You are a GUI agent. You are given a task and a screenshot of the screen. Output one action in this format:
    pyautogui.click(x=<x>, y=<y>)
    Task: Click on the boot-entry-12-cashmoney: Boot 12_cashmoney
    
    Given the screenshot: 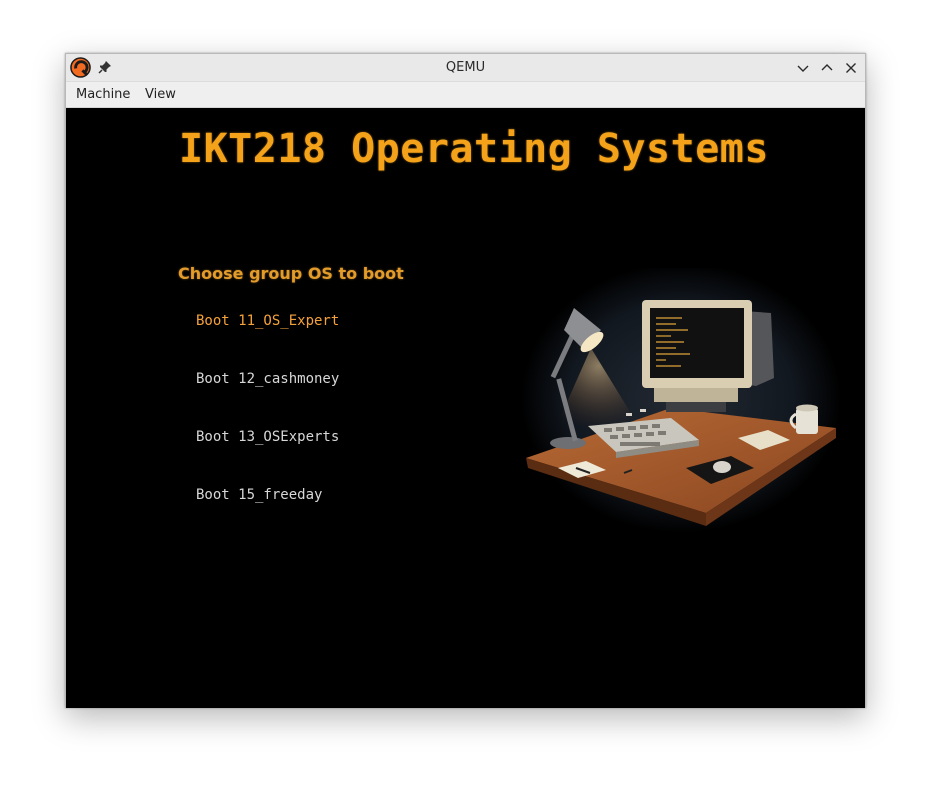 What is the action you would take?
    pyautogui.click(x=267, y=379)
    